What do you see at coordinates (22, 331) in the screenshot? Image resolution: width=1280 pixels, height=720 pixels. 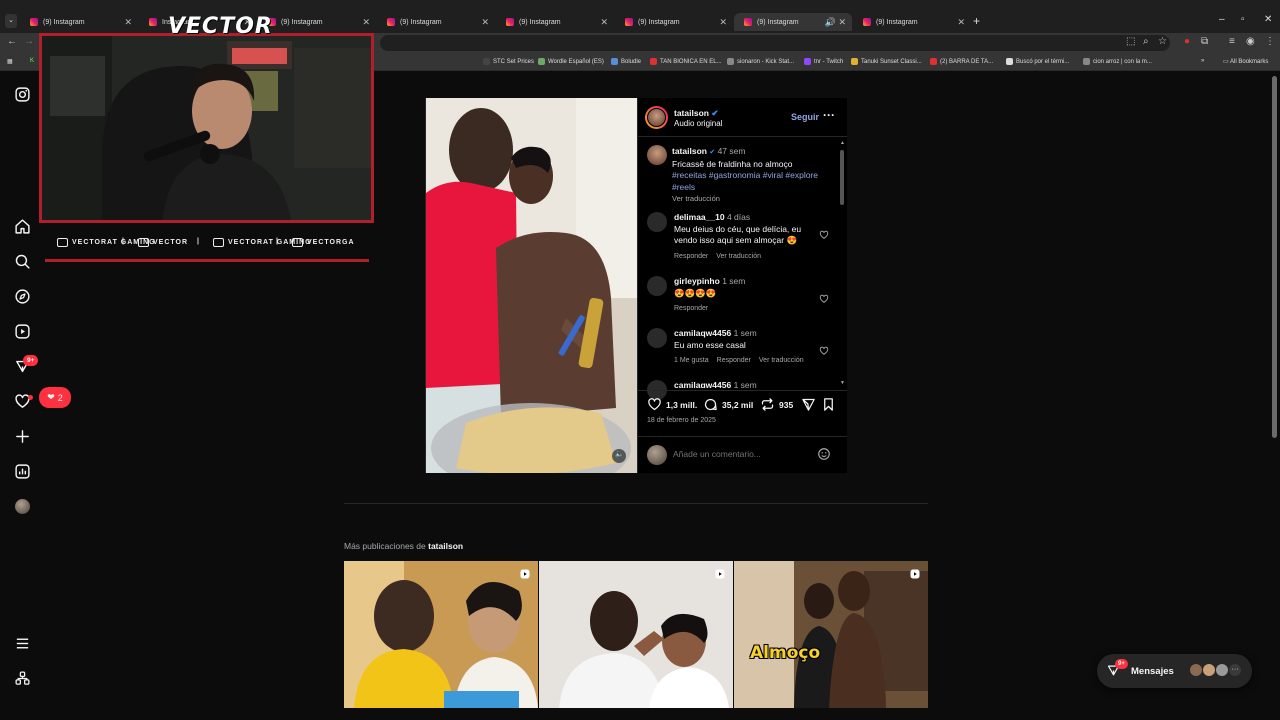 I see `reels-icon` at bounding box center [22, 331].